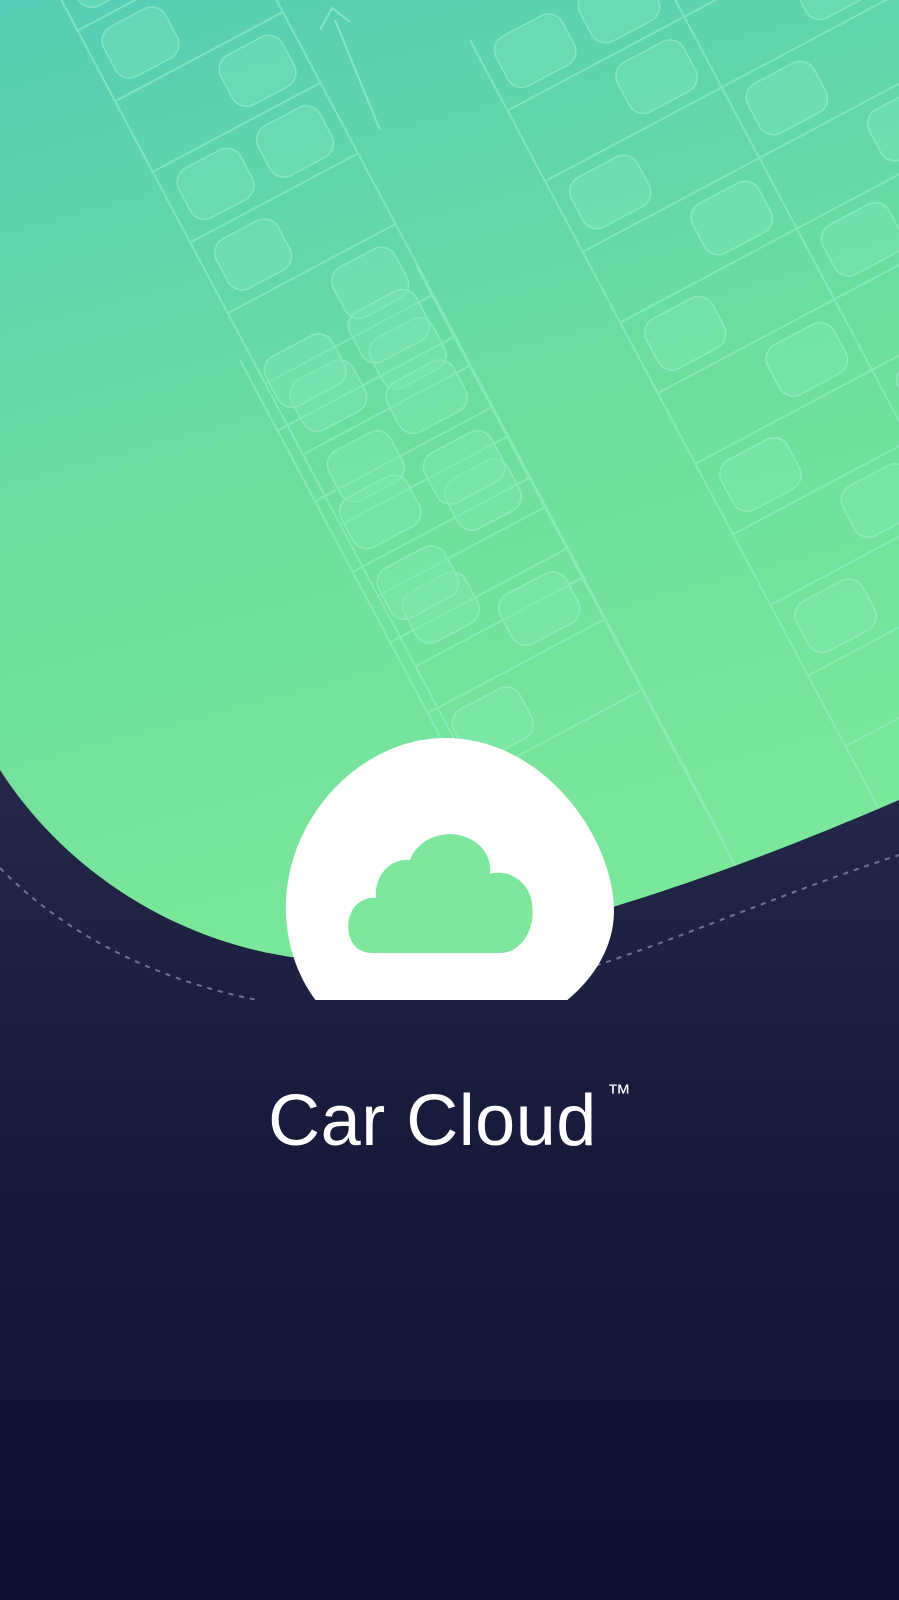 This screenshot has width=899, height=1600. I want to click on app-title: Car Cloud ™, so click(449, 1120).